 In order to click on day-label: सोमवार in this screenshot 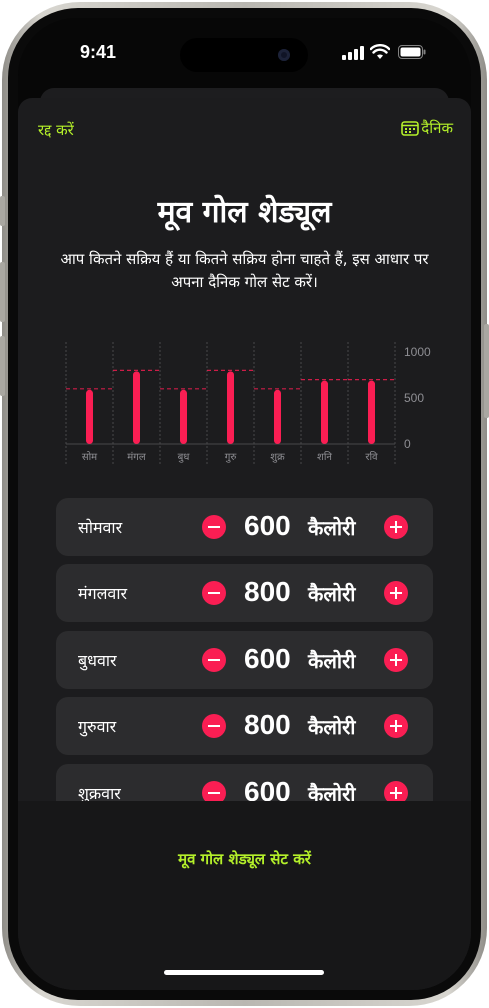, I will do `click(100, 527)`.